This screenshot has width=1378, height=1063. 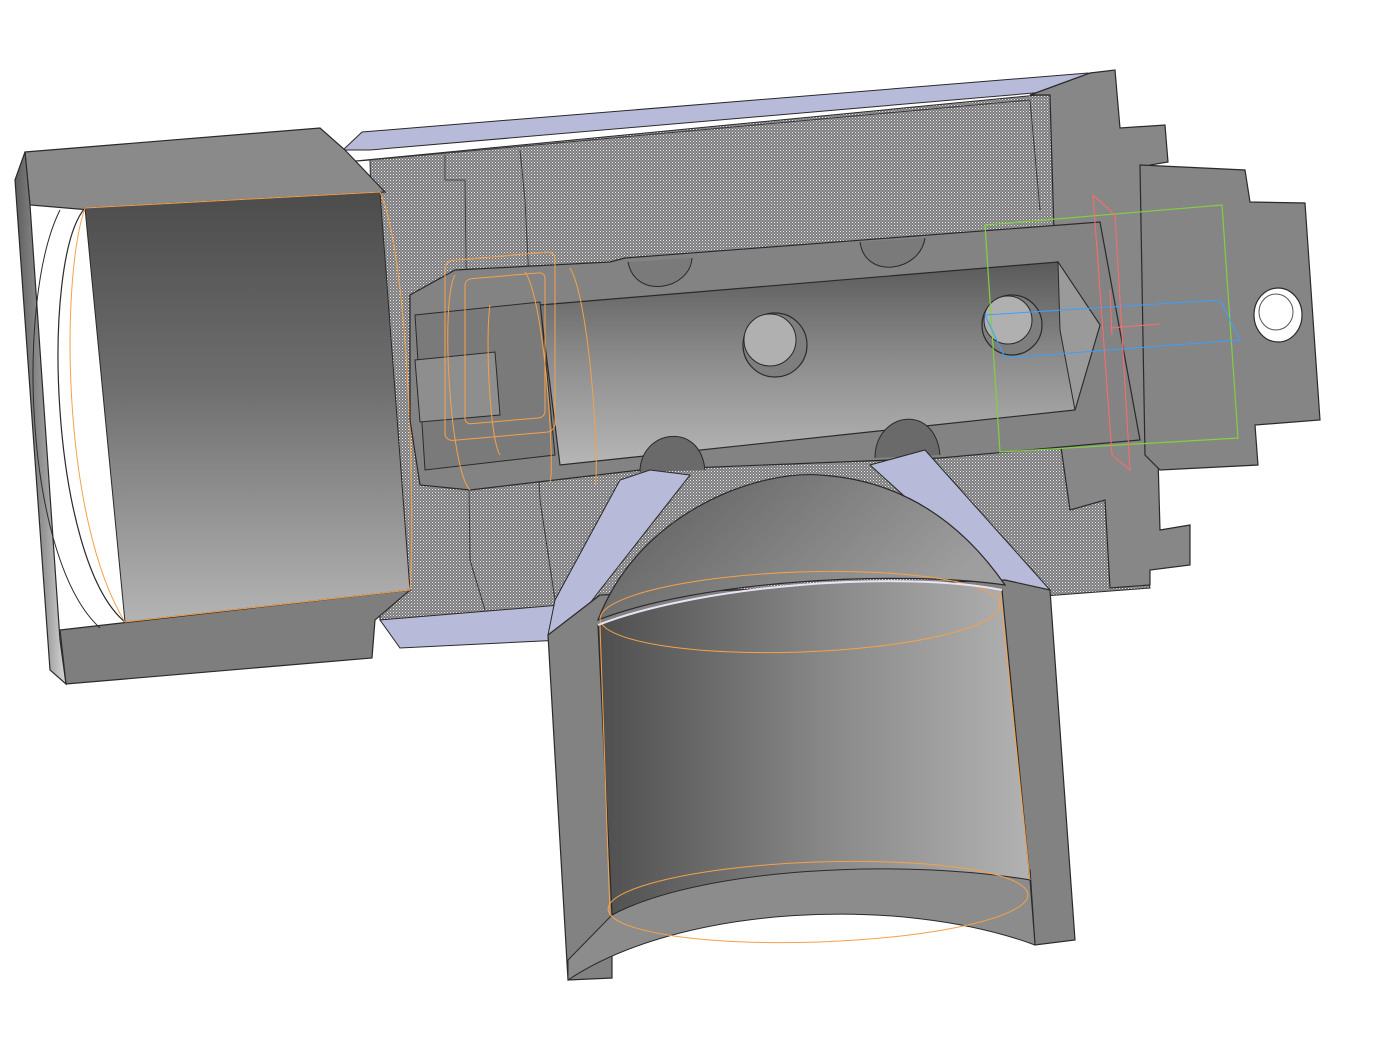 I want to click on left-bore, so click(x=247, y=407).